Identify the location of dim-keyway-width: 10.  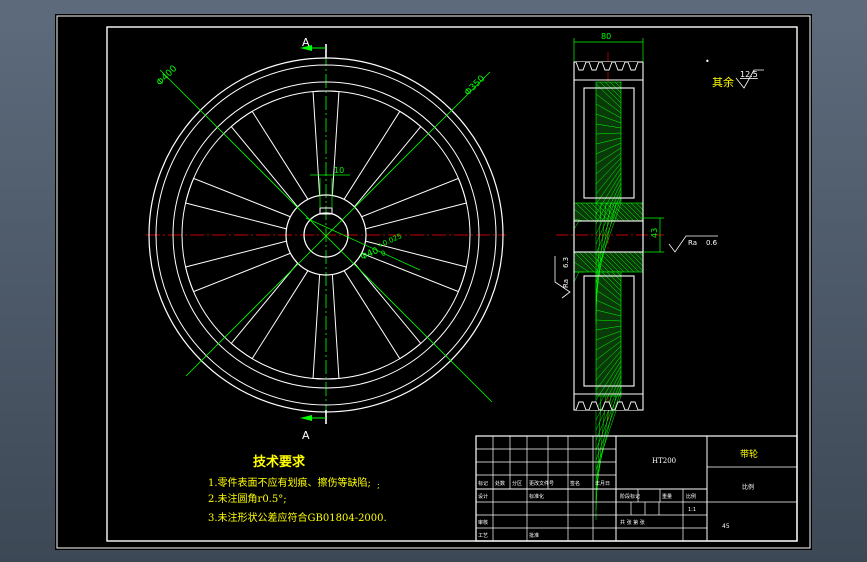
(339, 170).